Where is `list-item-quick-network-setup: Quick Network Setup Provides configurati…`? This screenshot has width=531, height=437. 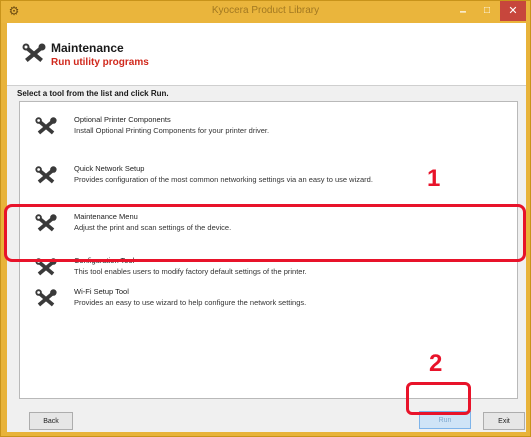 list-item-quick-network-setup: Quick Network Setup Provides configurati… is located at coordinates (268, 177).